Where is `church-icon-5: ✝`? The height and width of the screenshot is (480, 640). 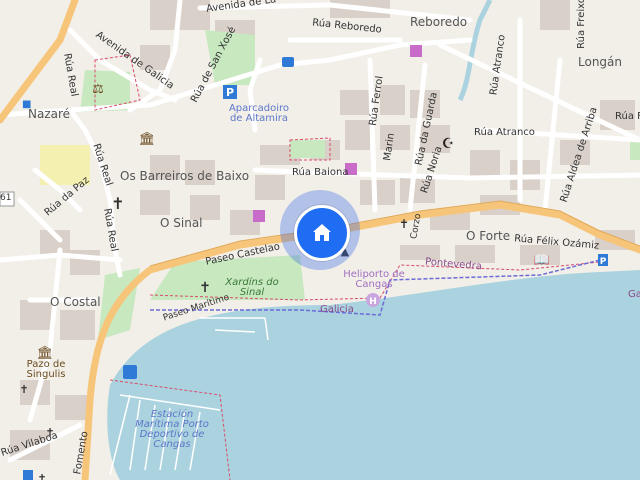 church-icon-5: ✝ is located at coordinates (41, 476).